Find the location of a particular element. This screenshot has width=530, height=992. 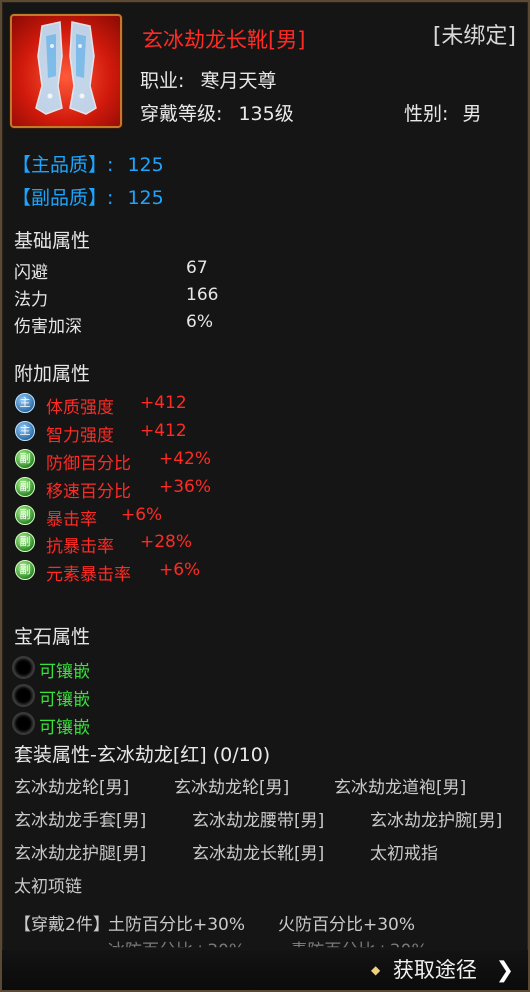

extra-stat-name: 防御百分比 is located at coordinates (88, 464).